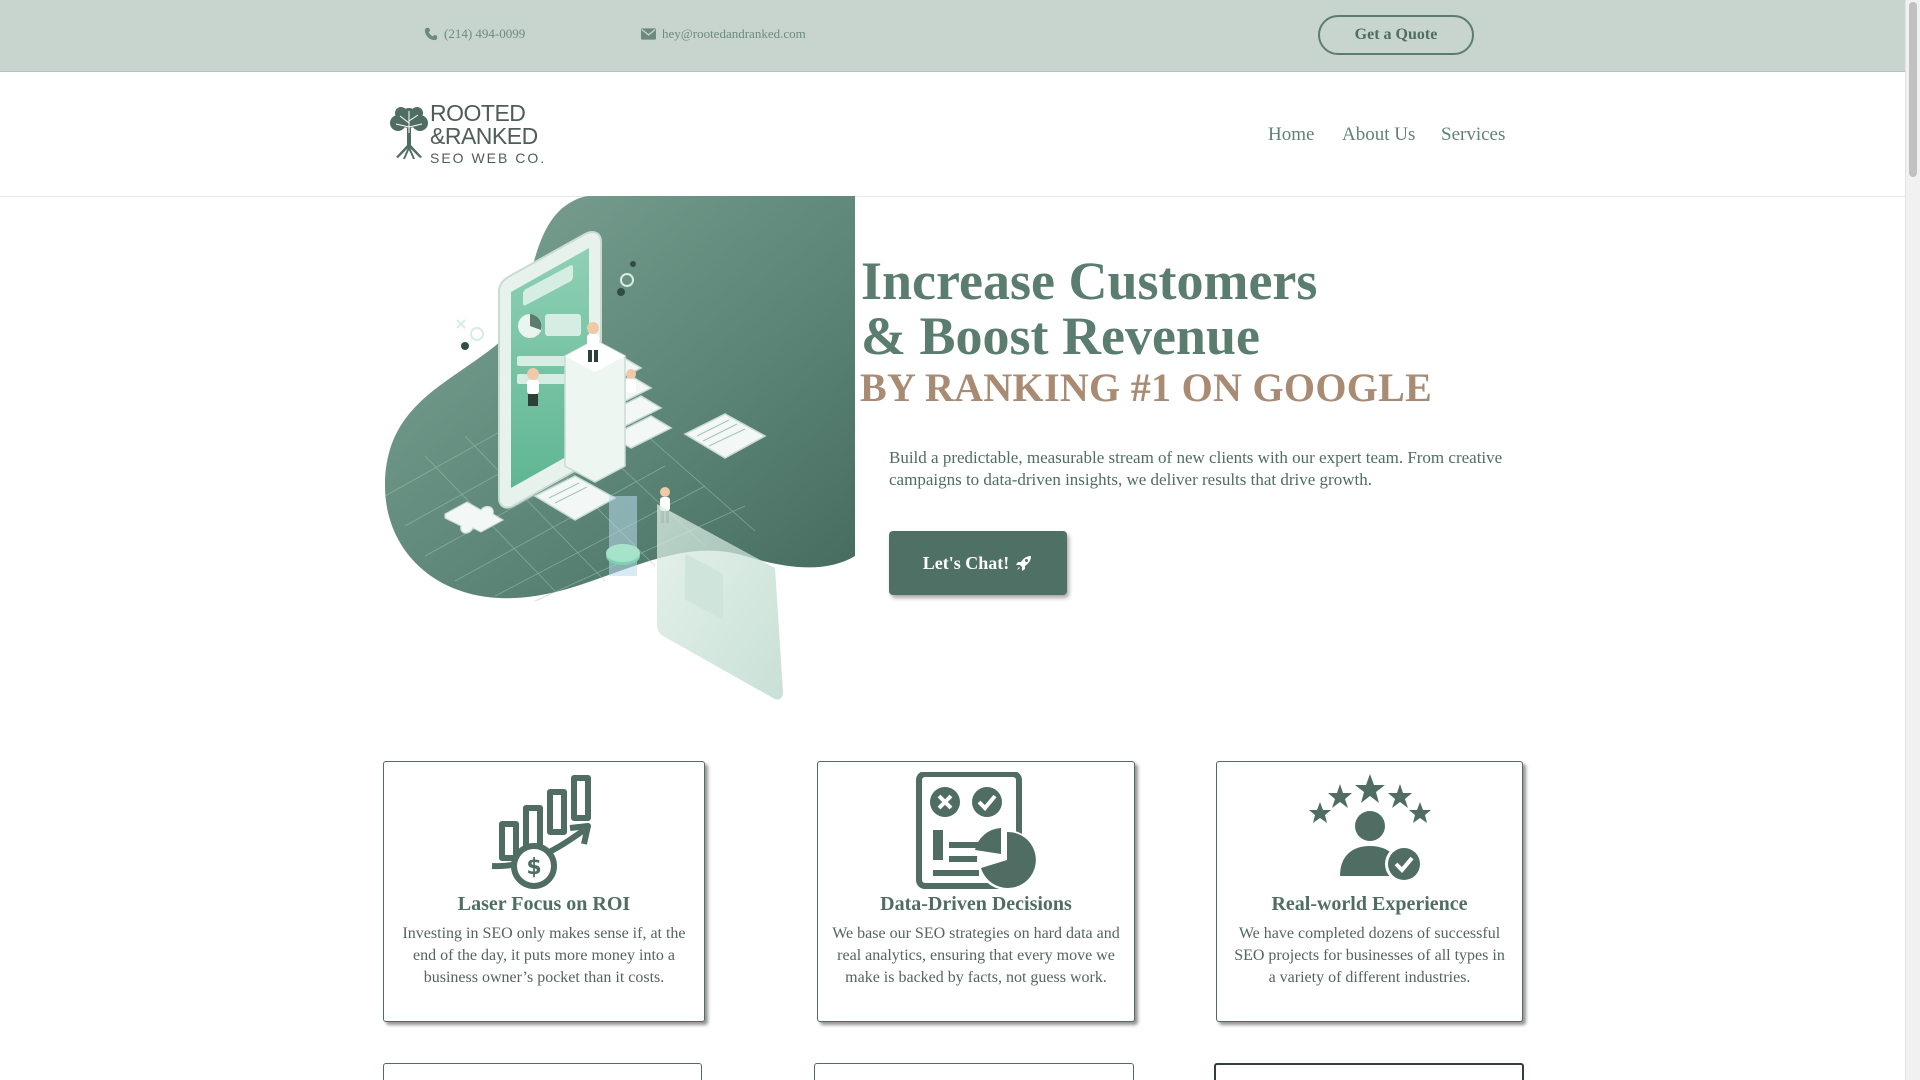 This screenshot has width=1920, height=1080. What do you see at coordinates (734, 33) in the screenshot?
I see `email-address: hey@rootedandranked.com` at bounding box center [734, 33].